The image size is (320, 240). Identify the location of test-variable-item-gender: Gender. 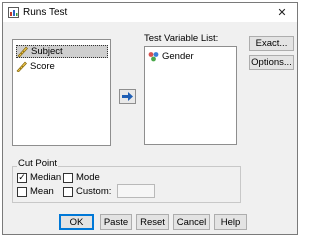
(173, 56).